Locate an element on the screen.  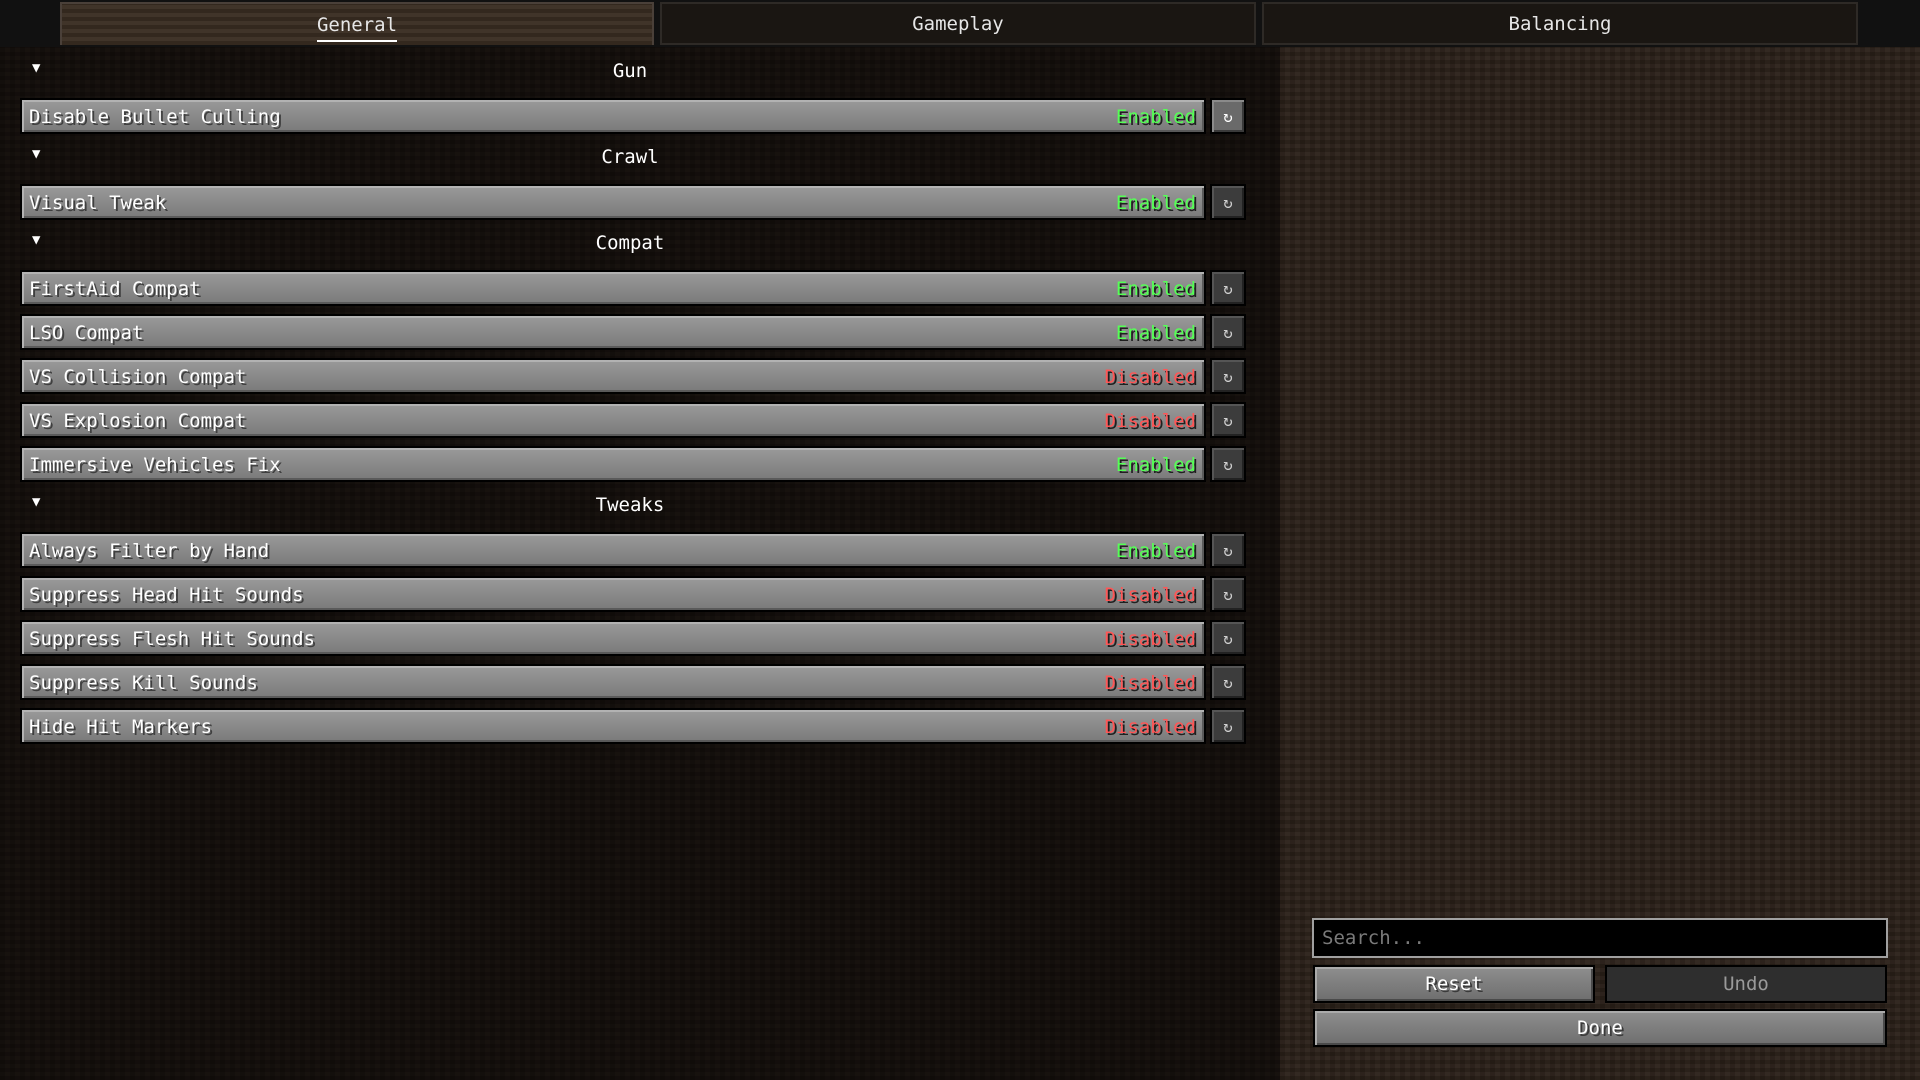
option-label: Visual Tweak is located at coordinates (98, 203).